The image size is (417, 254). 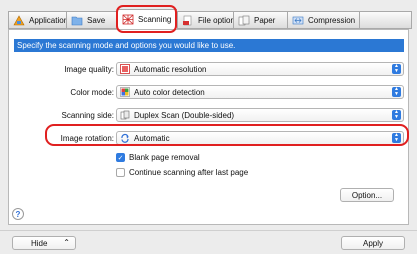 I want to click on chevron-up-icon: ⌃, so click(x=66, y=242).